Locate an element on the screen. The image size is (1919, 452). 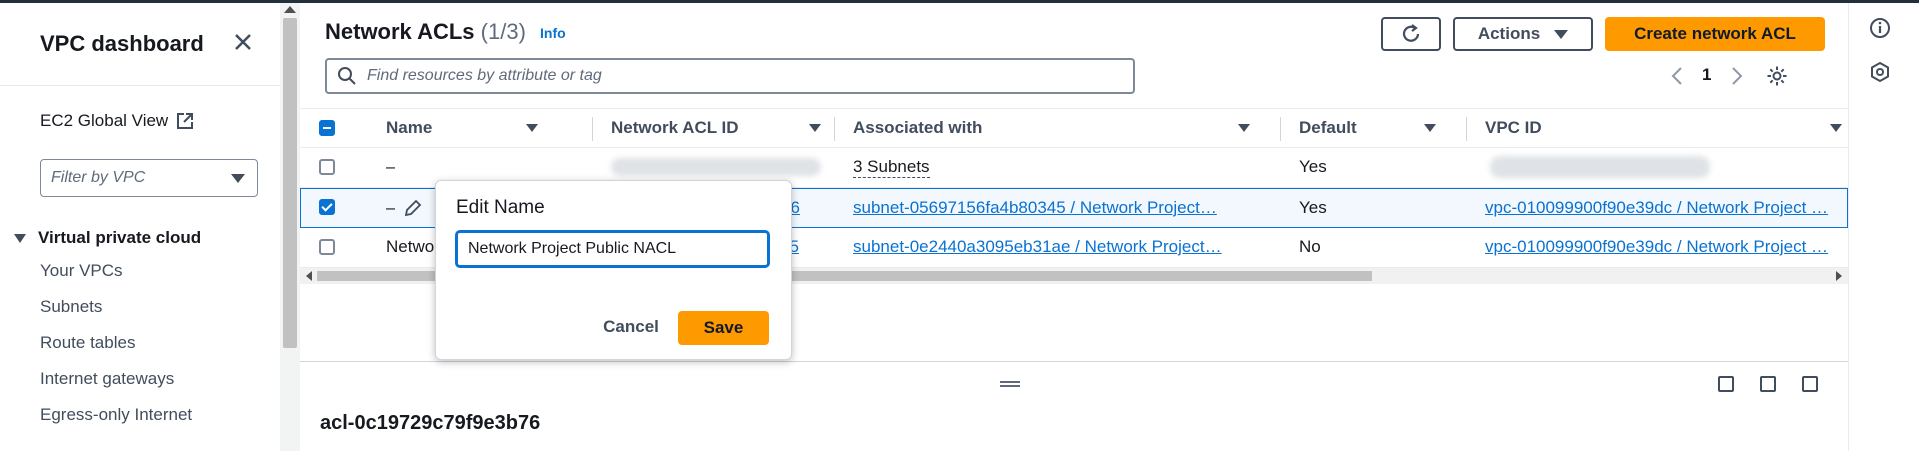
sidebar-section-label: Virtual private cloud is located at coordinates (120, 237).